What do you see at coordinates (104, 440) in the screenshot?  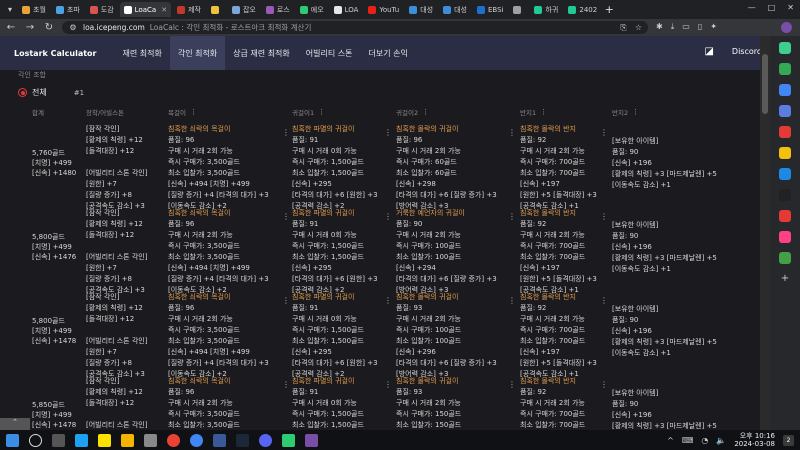 I see `kakaotalk-app-icon` at bounding box center [104, 440].